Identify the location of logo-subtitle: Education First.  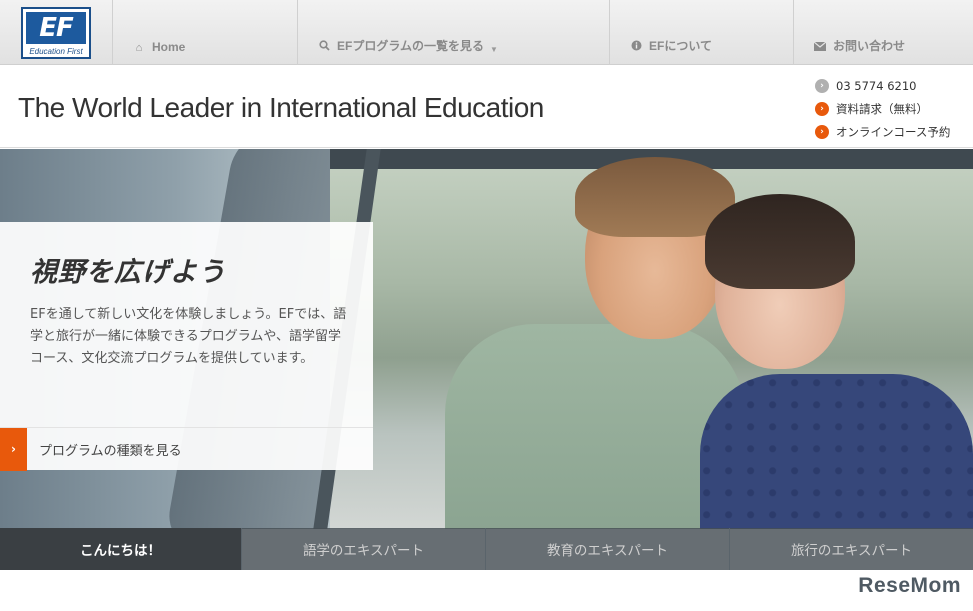
(56, 51).